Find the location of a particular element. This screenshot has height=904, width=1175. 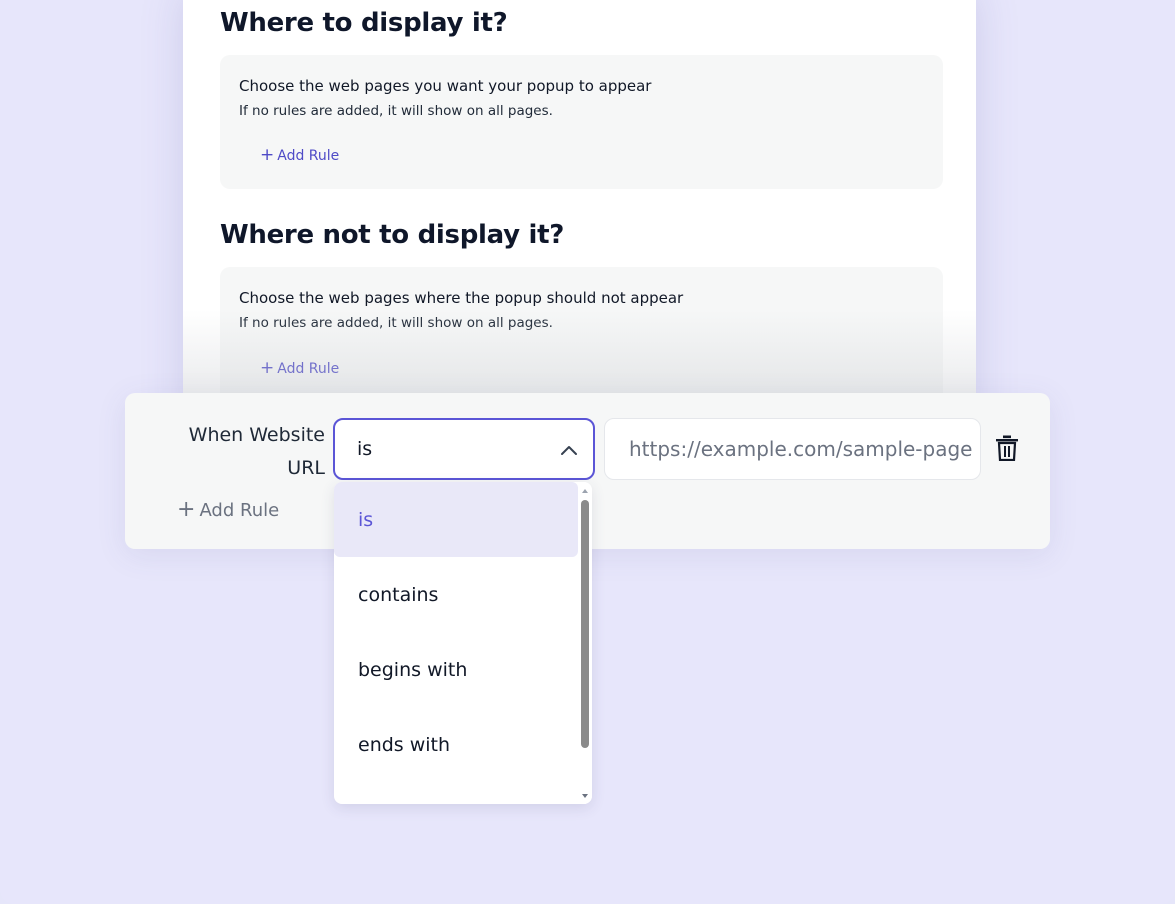

condition-dropdown-menu: is contains begins with ends with is located at coordinates (463, 643).